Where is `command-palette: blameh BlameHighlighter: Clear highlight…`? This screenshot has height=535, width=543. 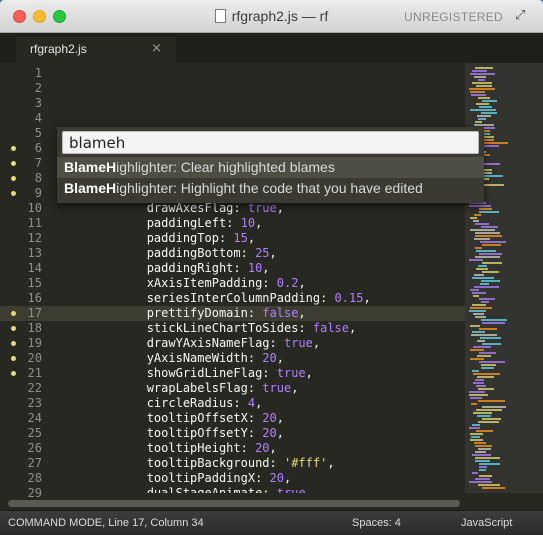 command-palette: blameh BlameHighlighter: Clear highlight… is located at coordinates (270, 165).